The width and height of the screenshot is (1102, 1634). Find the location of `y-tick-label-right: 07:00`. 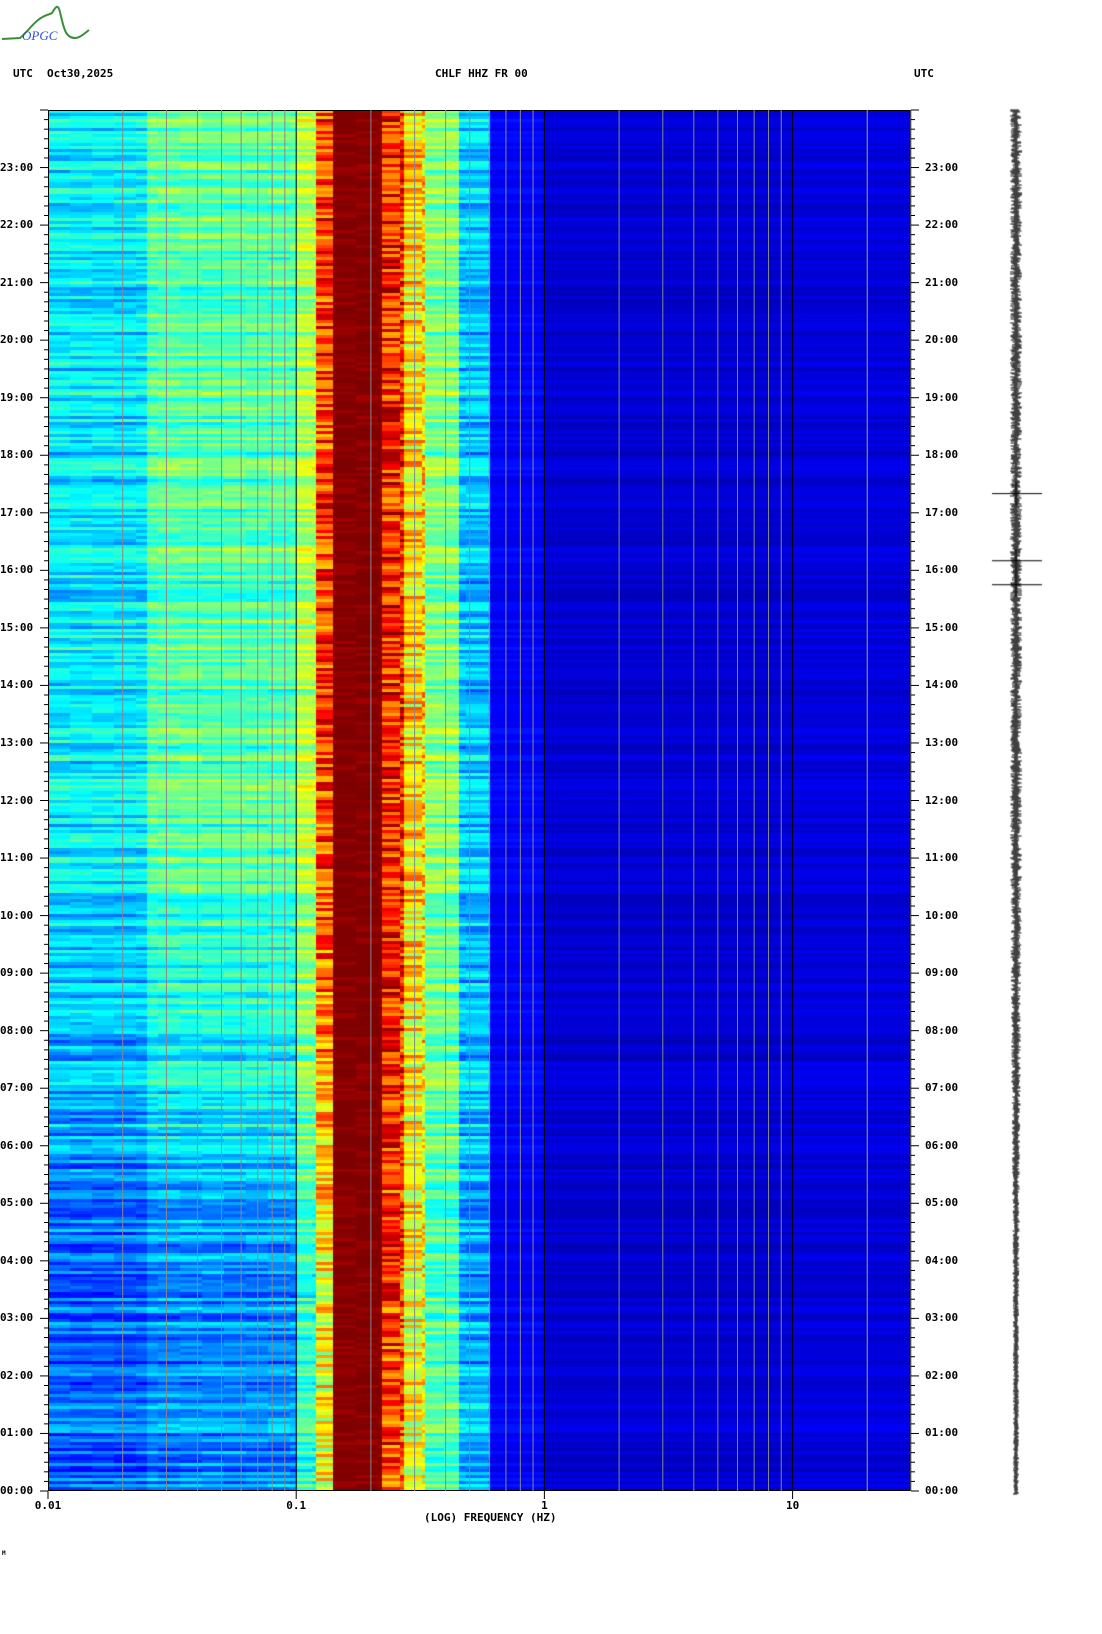

y-tick-label-right: 07:00 is located at coordinates (942, 1088).